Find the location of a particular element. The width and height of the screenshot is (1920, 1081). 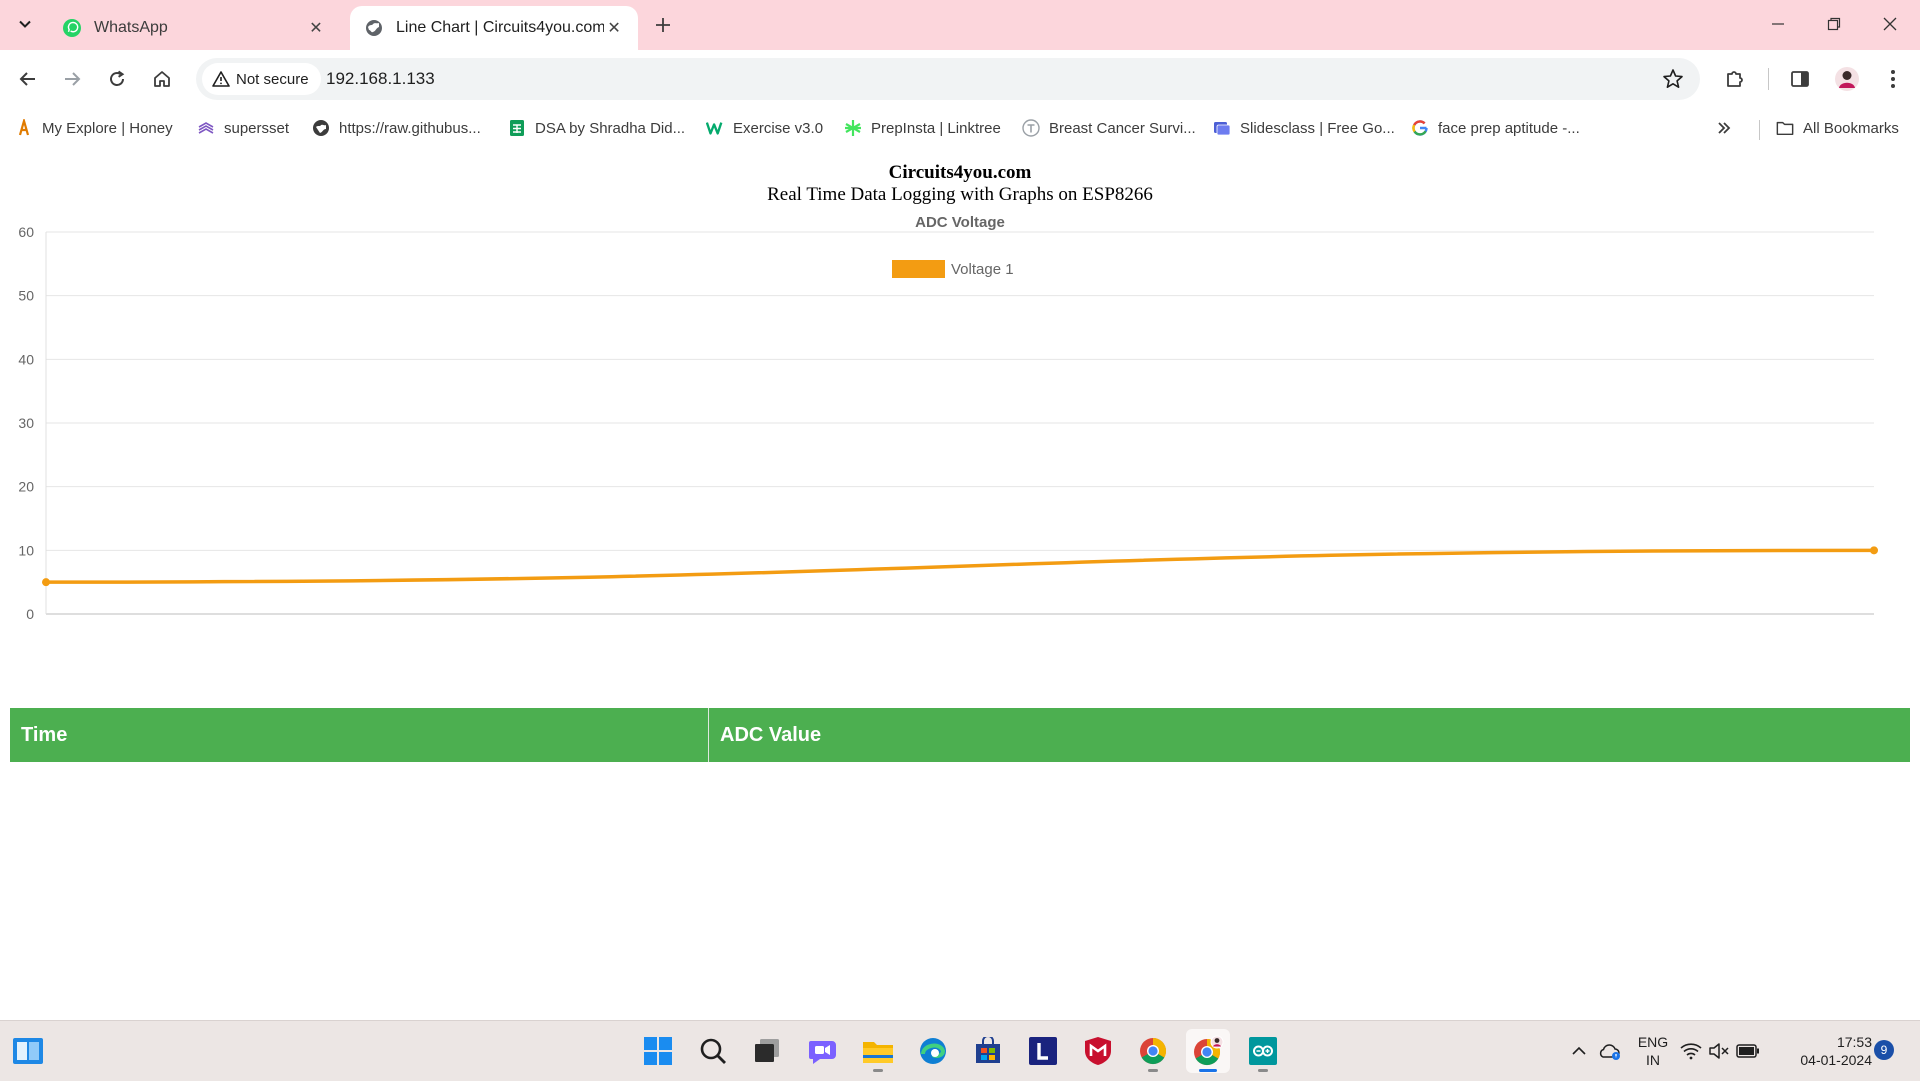

teams-chat-button is located at coordinates (823, 1051).